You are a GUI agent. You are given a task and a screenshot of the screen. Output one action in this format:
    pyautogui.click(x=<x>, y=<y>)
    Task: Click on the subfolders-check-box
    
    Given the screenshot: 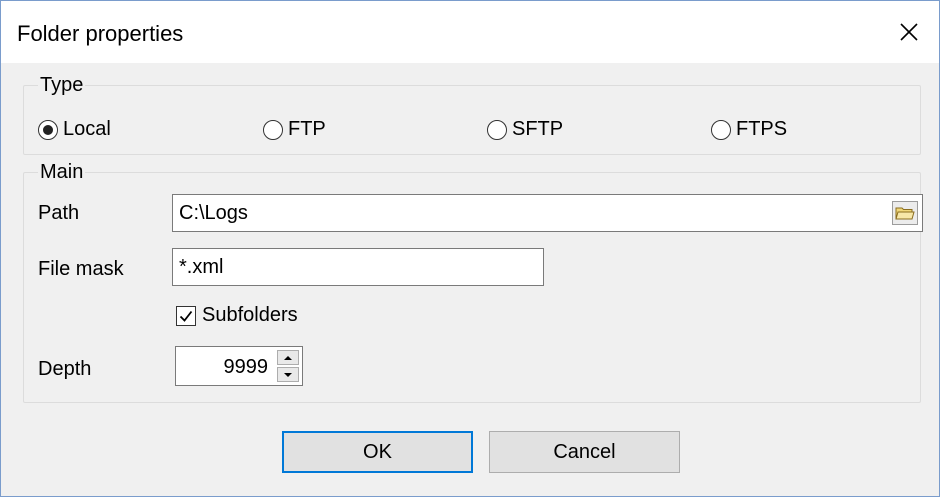 What is the action you would take?
    pyautogui.click(x=186, y=315)
    